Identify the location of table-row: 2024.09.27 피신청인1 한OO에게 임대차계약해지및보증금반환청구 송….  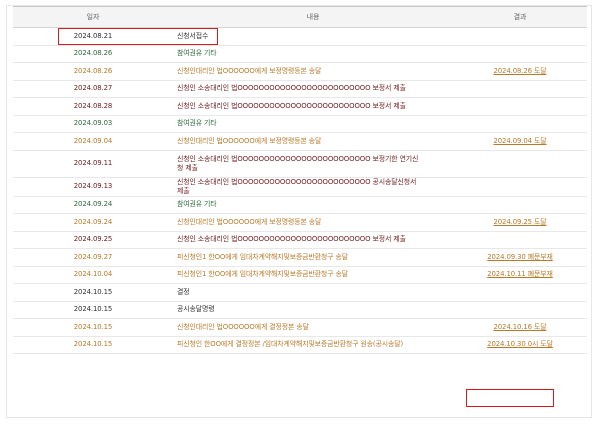
(300, 257).